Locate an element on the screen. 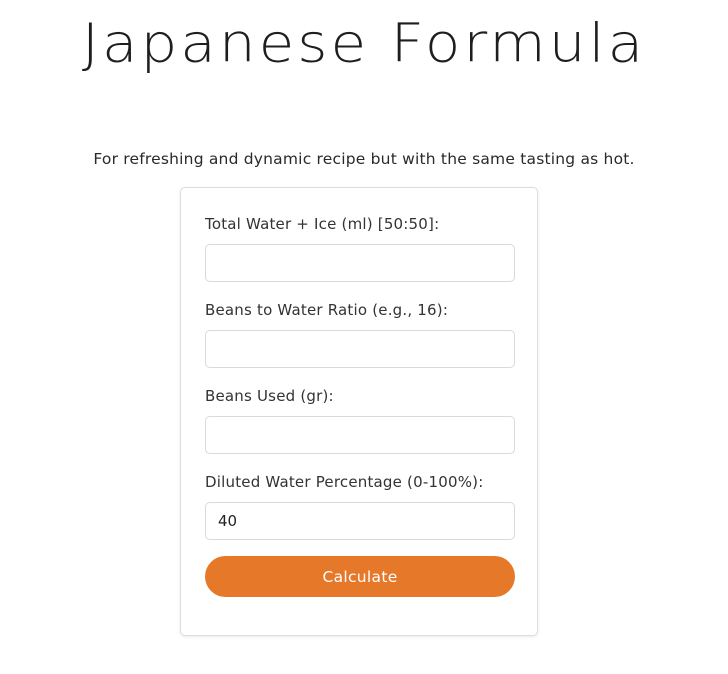 The height and width of the screenshot is (674, 728). ratio-label: Beans to Water Ratio (e.g., 16): is located at coordinates (327, 310).